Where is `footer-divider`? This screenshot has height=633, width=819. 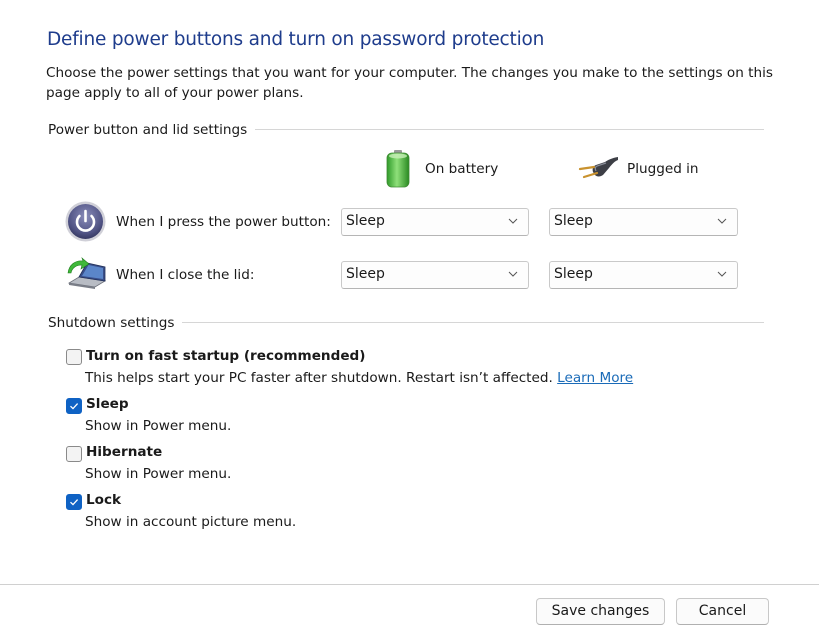 footer-divider is located at coordinates (409, 584).